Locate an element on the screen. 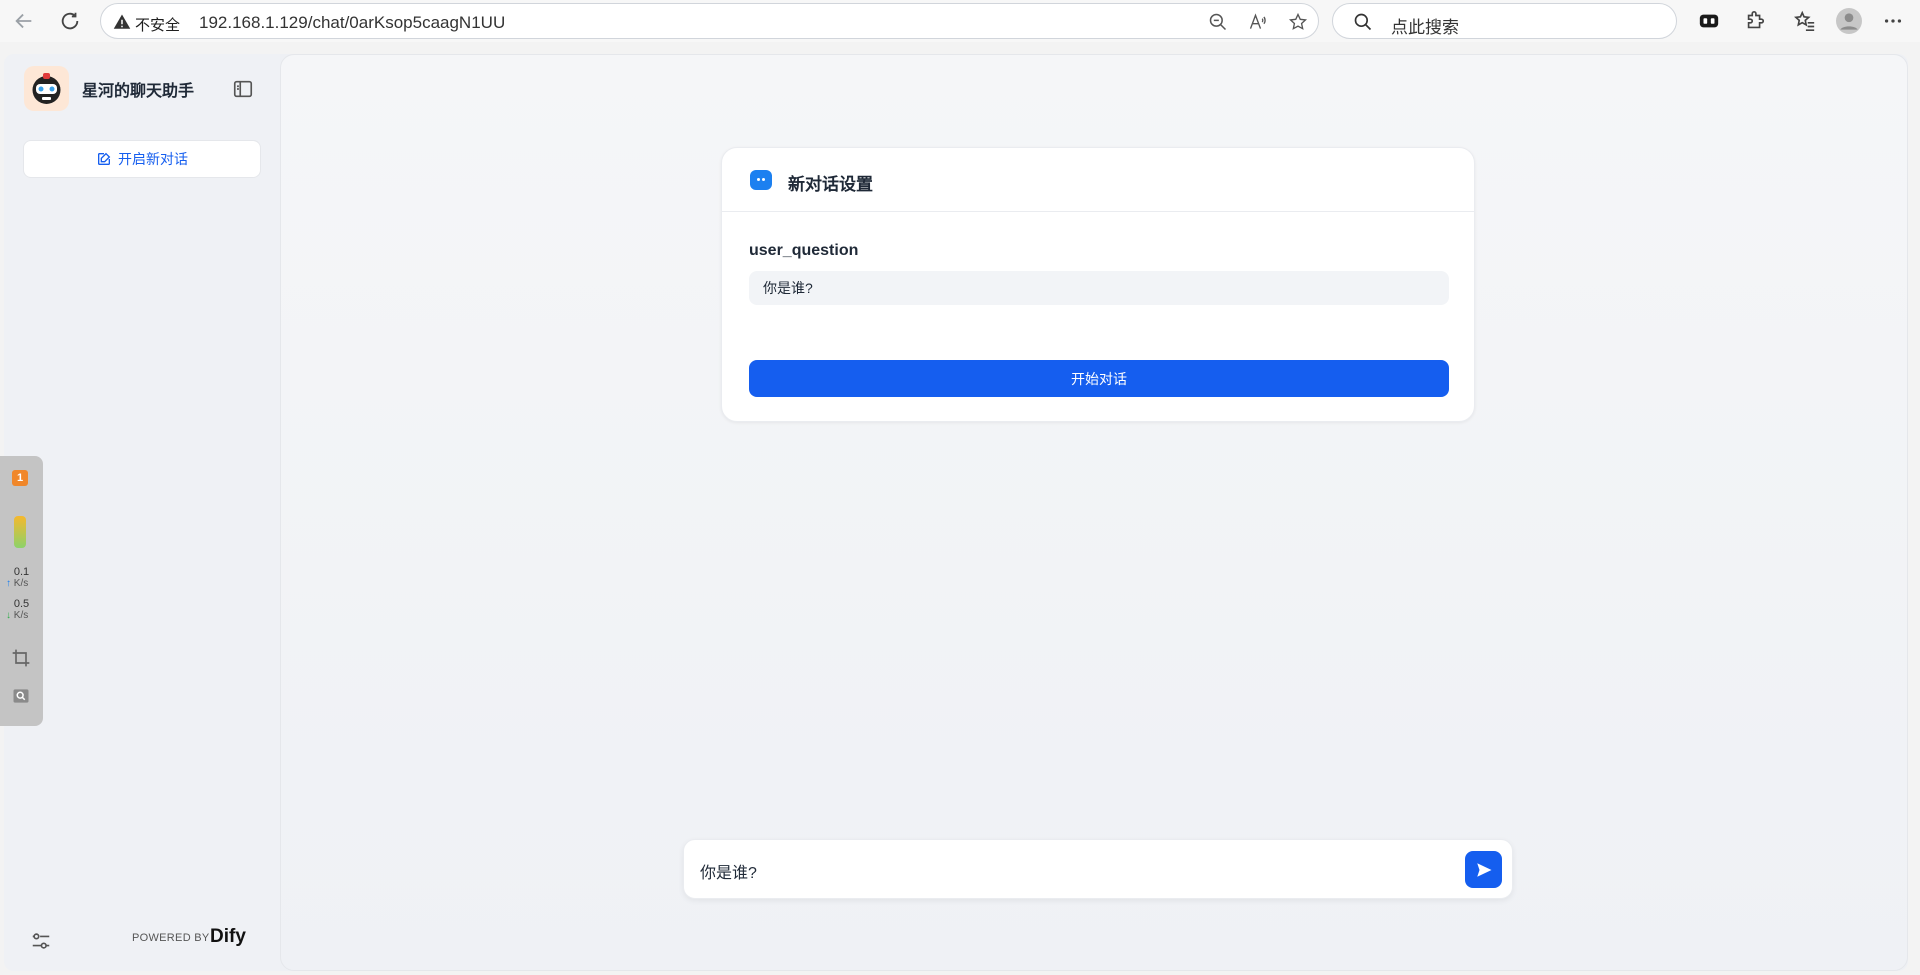  more-menu-icon is located at coordinates (1893, 21).